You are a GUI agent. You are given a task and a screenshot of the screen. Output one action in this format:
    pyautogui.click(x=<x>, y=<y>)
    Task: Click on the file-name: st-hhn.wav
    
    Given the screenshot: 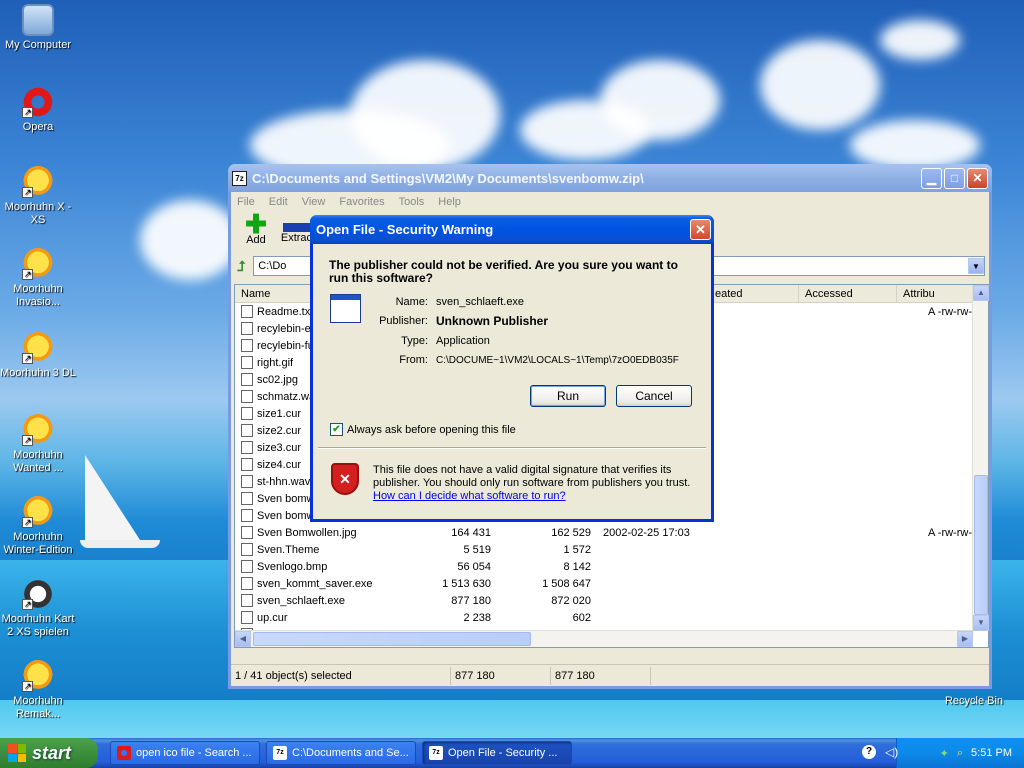 What is the action you would take?
    pyautogui.click(x=284, y=481)
    